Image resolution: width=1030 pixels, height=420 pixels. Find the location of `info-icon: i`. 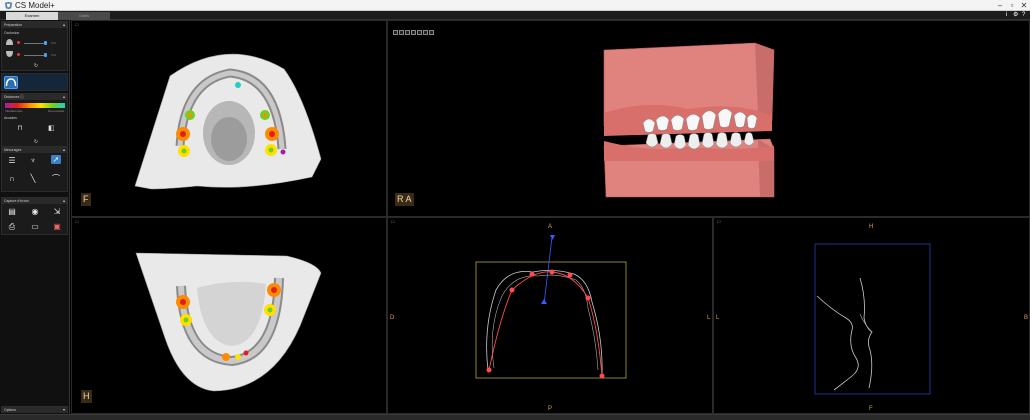

info-icon: i is located at coordinates (1006, 15).